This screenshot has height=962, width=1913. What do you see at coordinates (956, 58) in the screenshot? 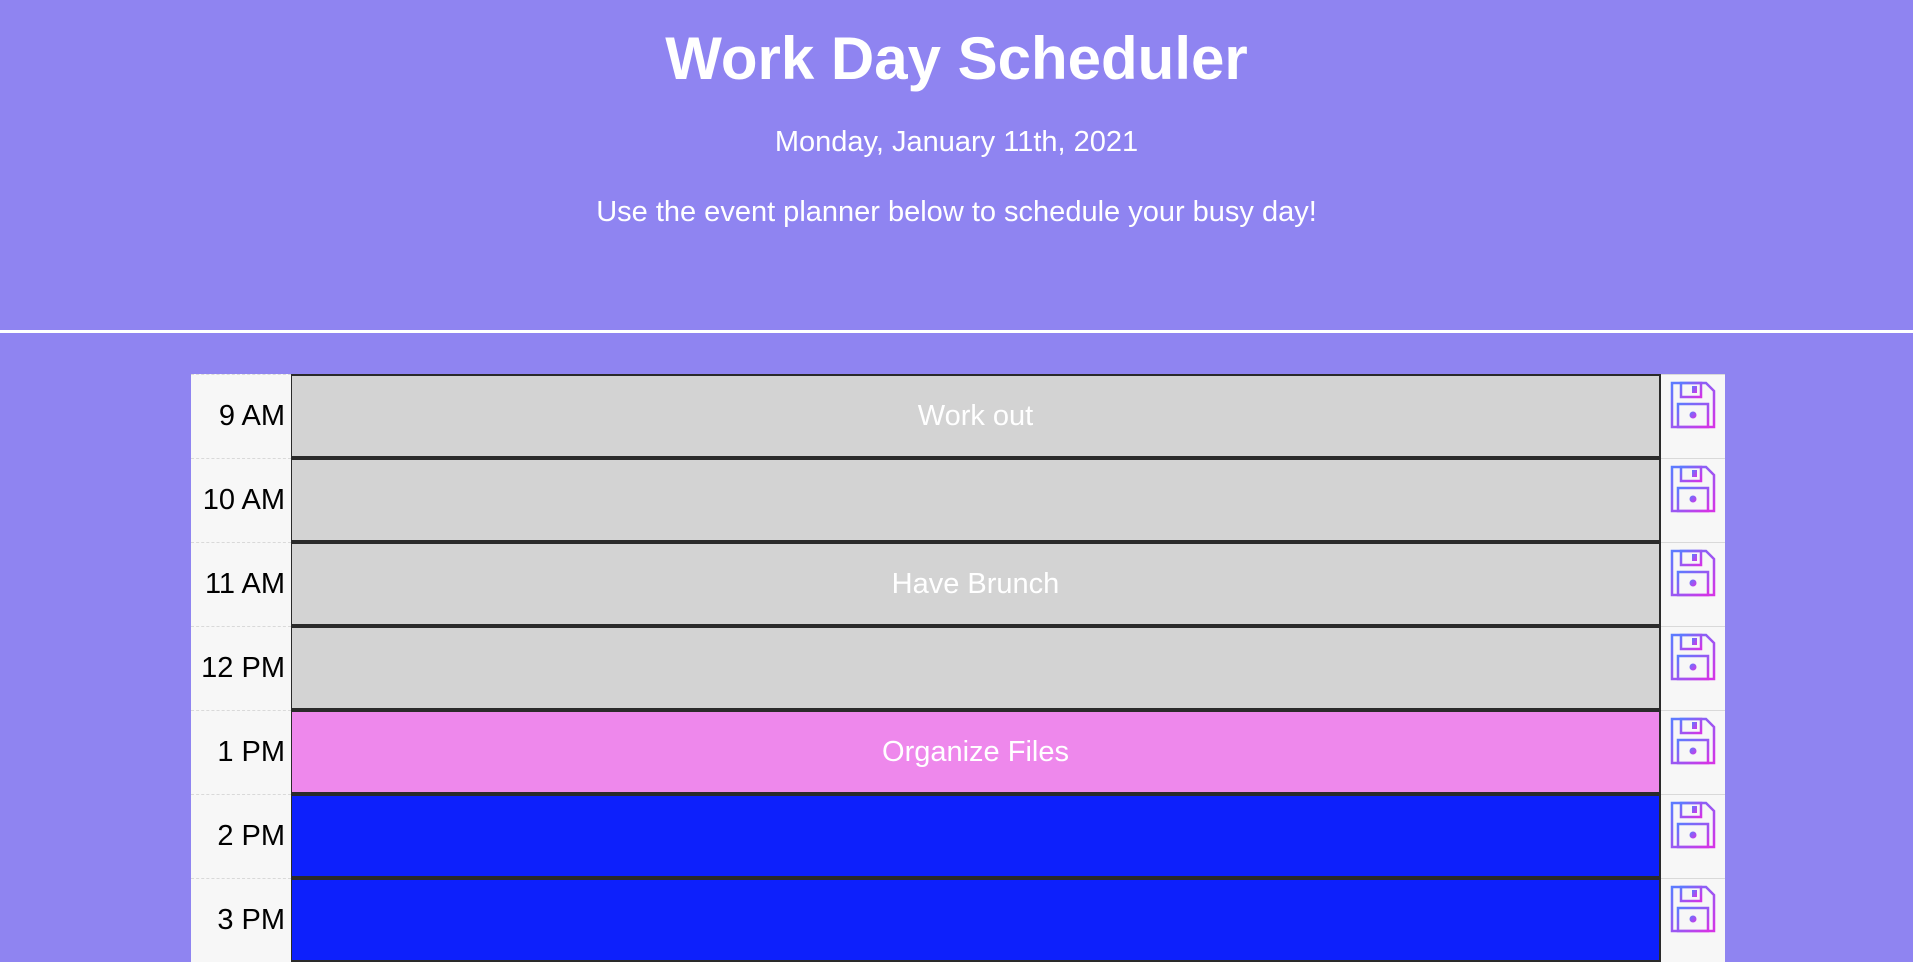
I see `page-title: Work Day Scheduler` at bounding box center [956, 58].